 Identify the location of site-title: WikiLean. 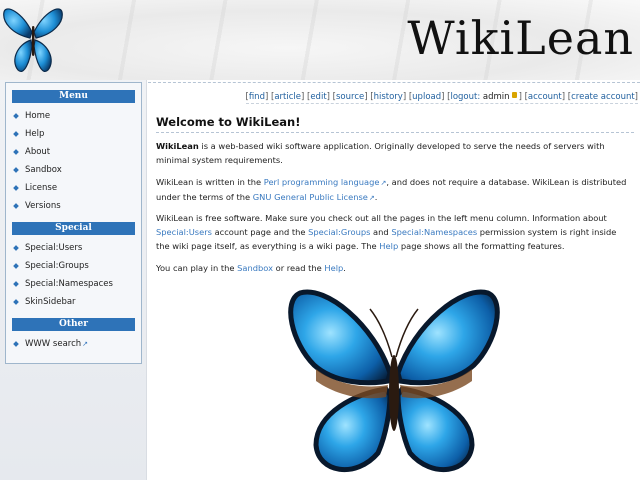
(520, 38).